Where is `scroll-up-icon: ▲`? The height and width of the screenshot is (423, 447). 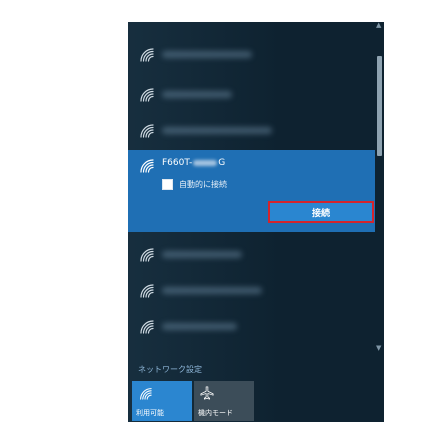 scroll-up-icon: ▲ is located at coordinates (378, 25).